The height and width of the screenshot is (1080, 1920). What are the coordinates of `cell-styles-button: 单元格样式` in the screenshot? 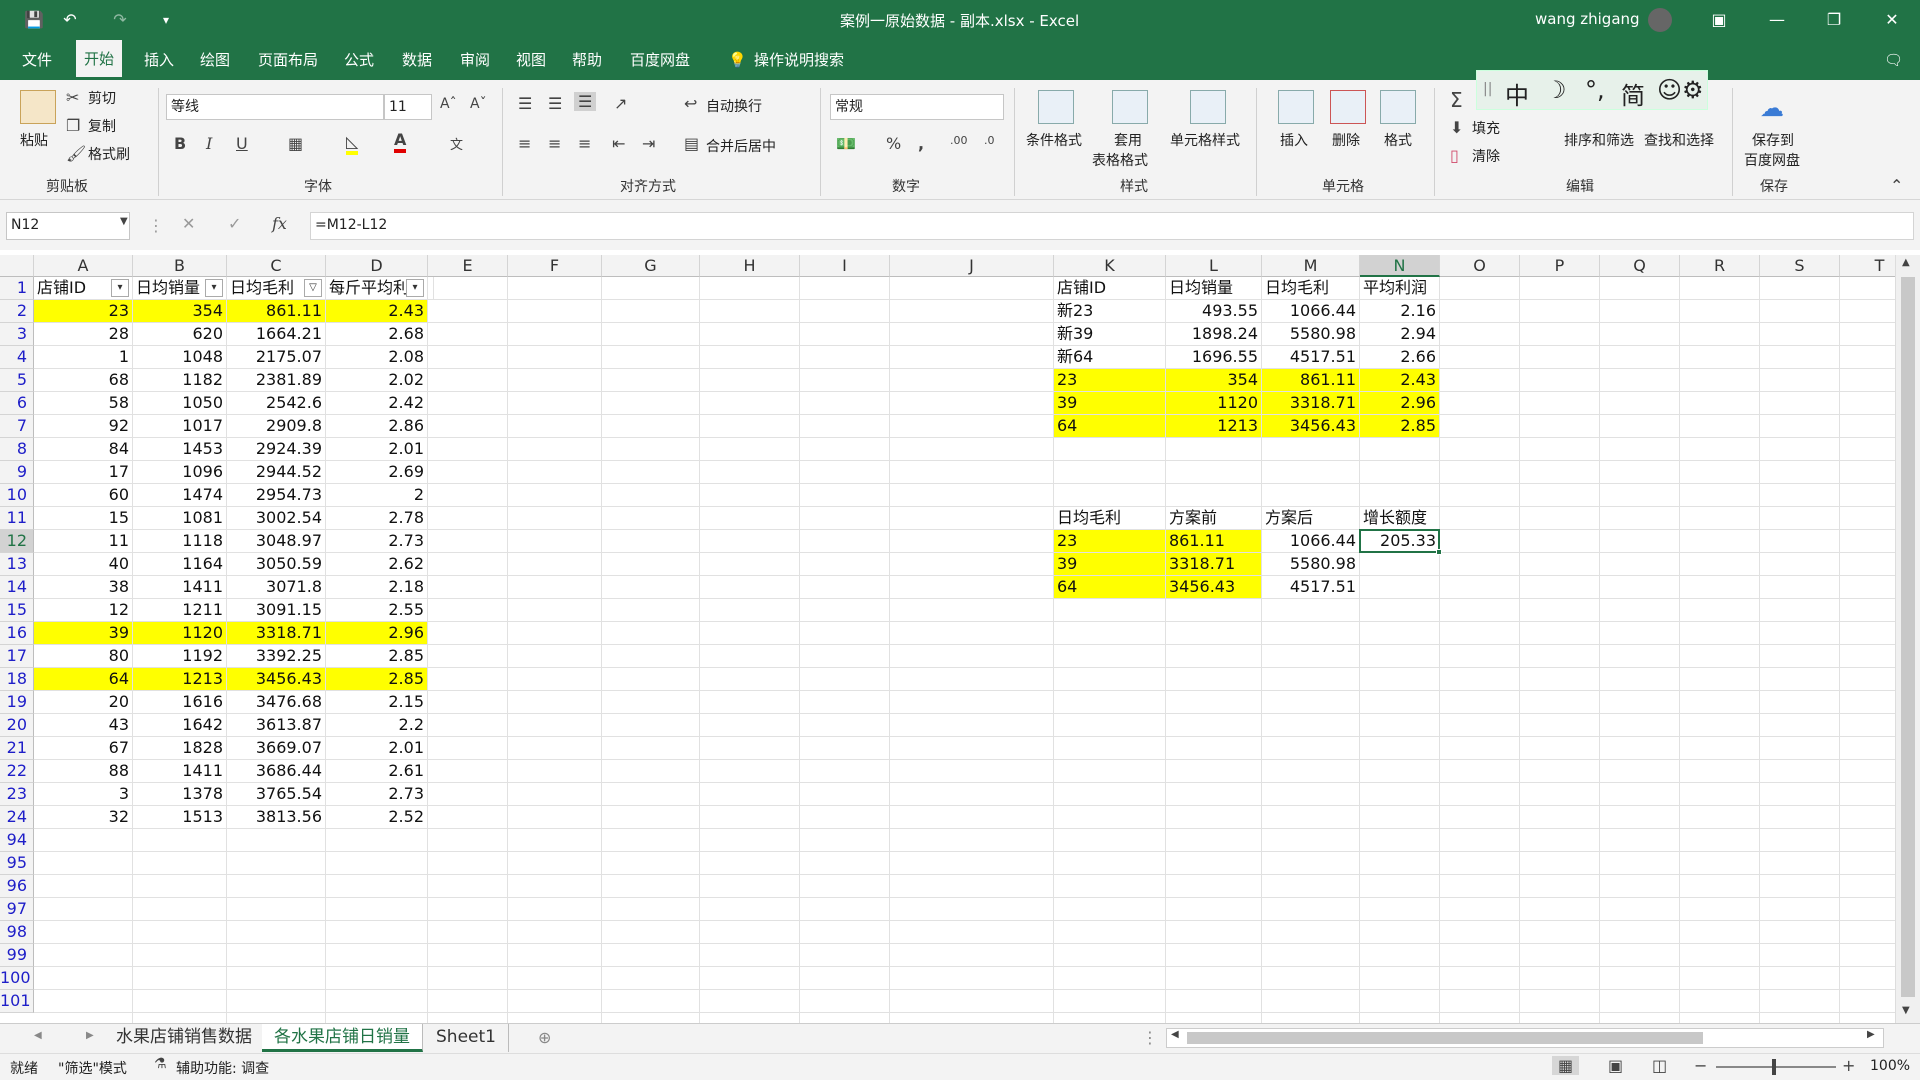 It's located at (1205, 140).